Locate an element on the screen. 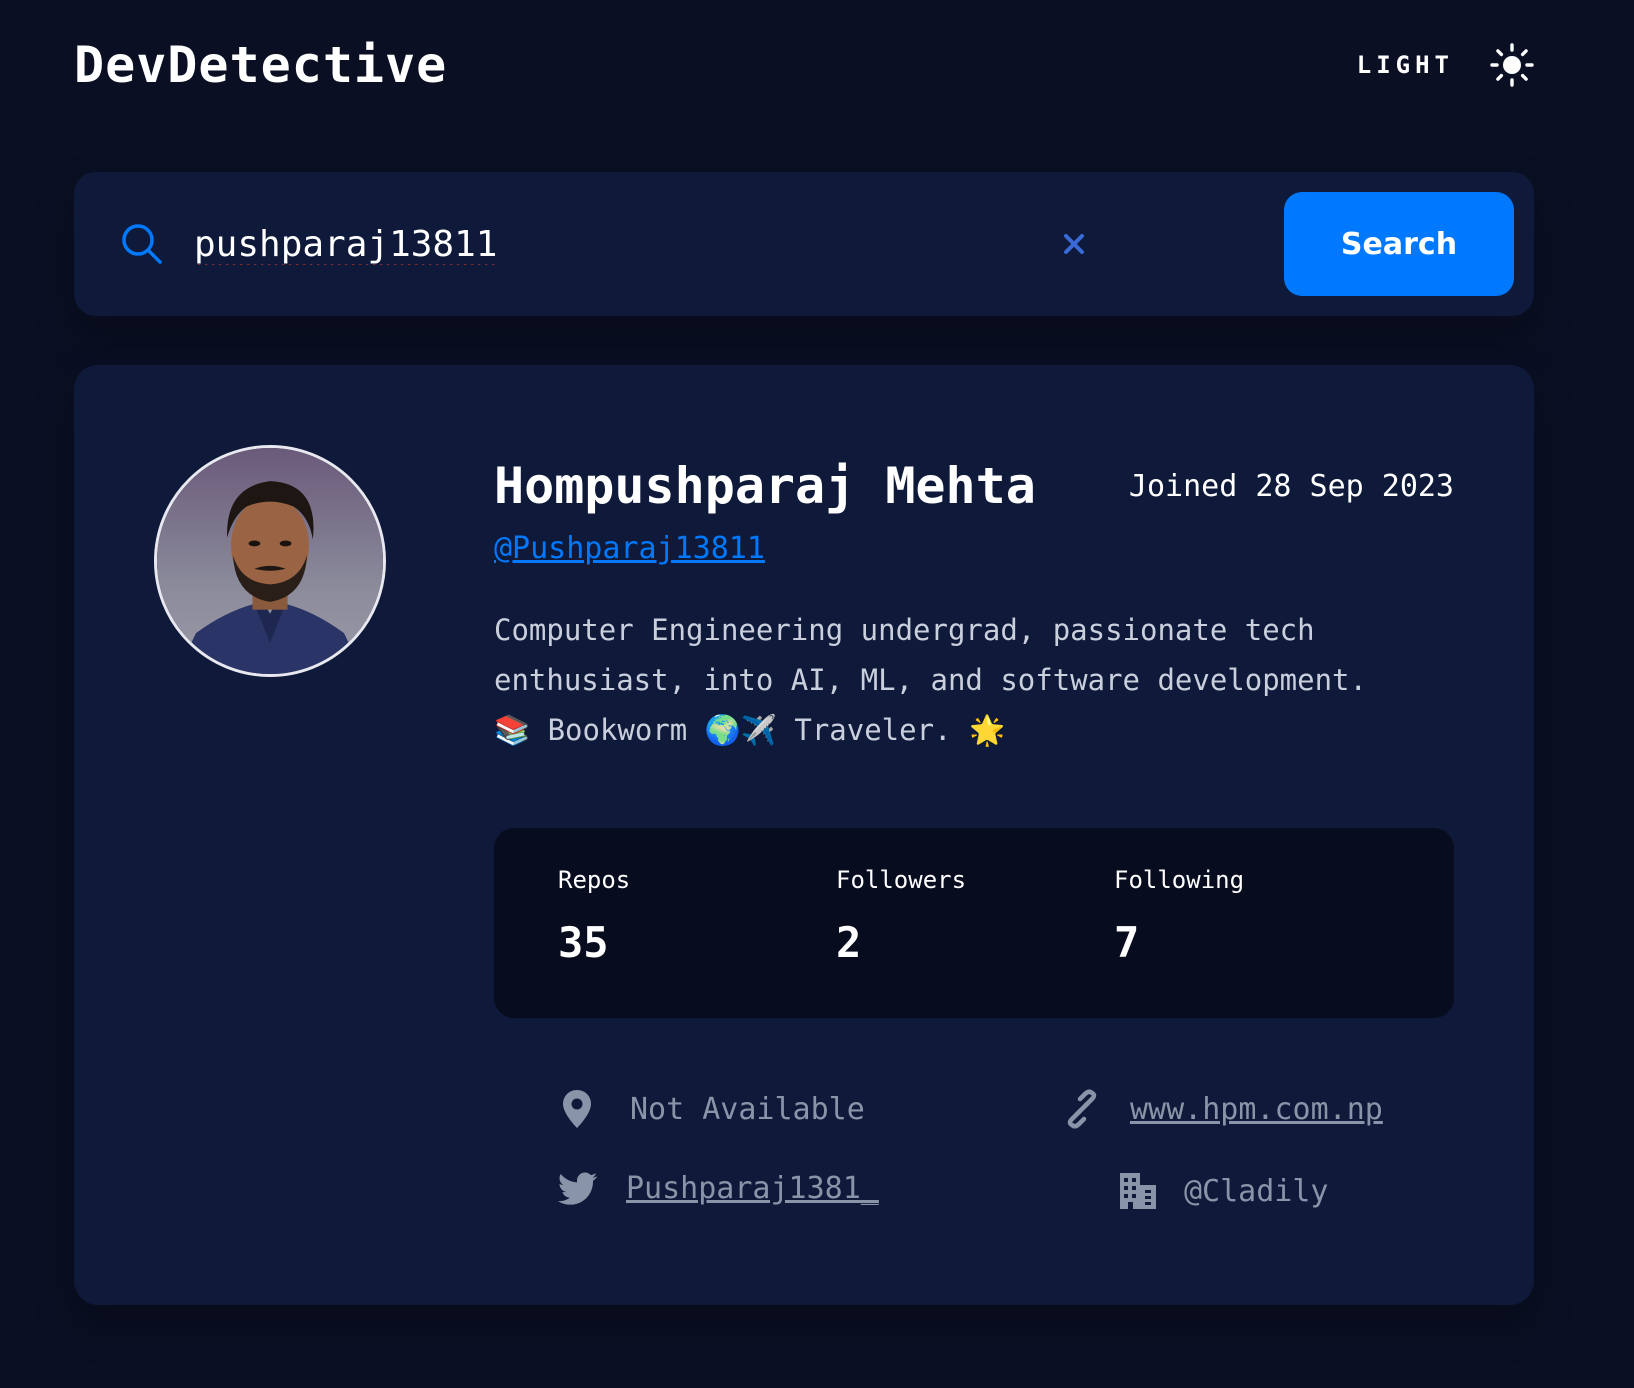 This screenshot has width=1634, height=1388. company-text: @Cladily is located at coordinates (1256, 1191).